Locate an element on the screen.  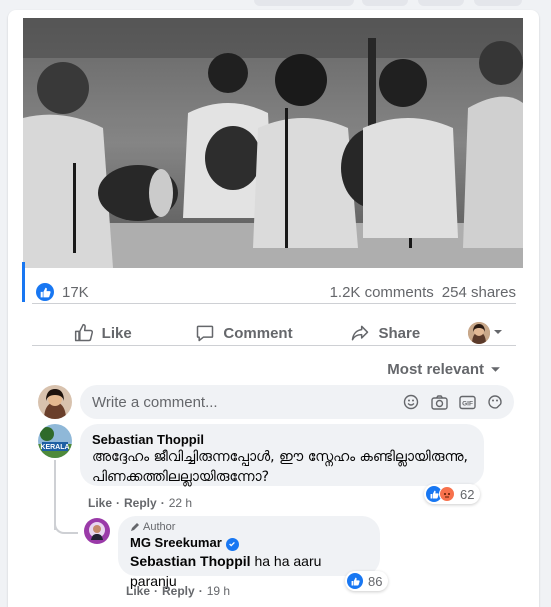
comment-composer: GIF is located at coordinates (276, 402).